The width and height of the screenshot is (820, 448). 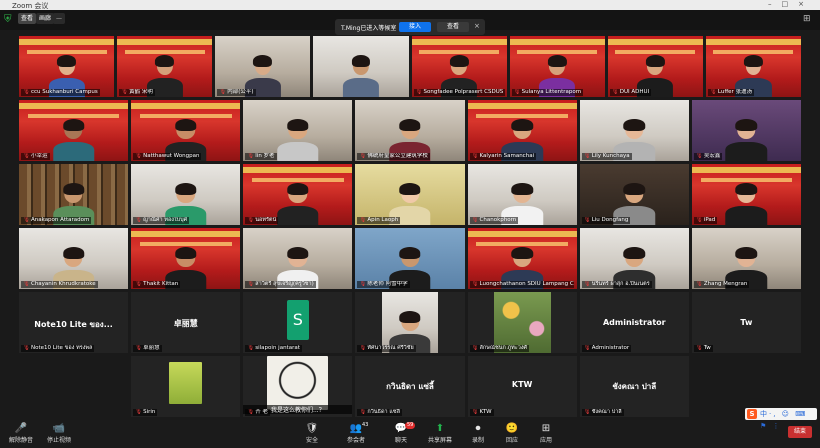 What do you see at coordinates (522, 194) in the screenshot?
I see `video-tile: 🎙Chanokphorn` at bounding box center [522, 194].